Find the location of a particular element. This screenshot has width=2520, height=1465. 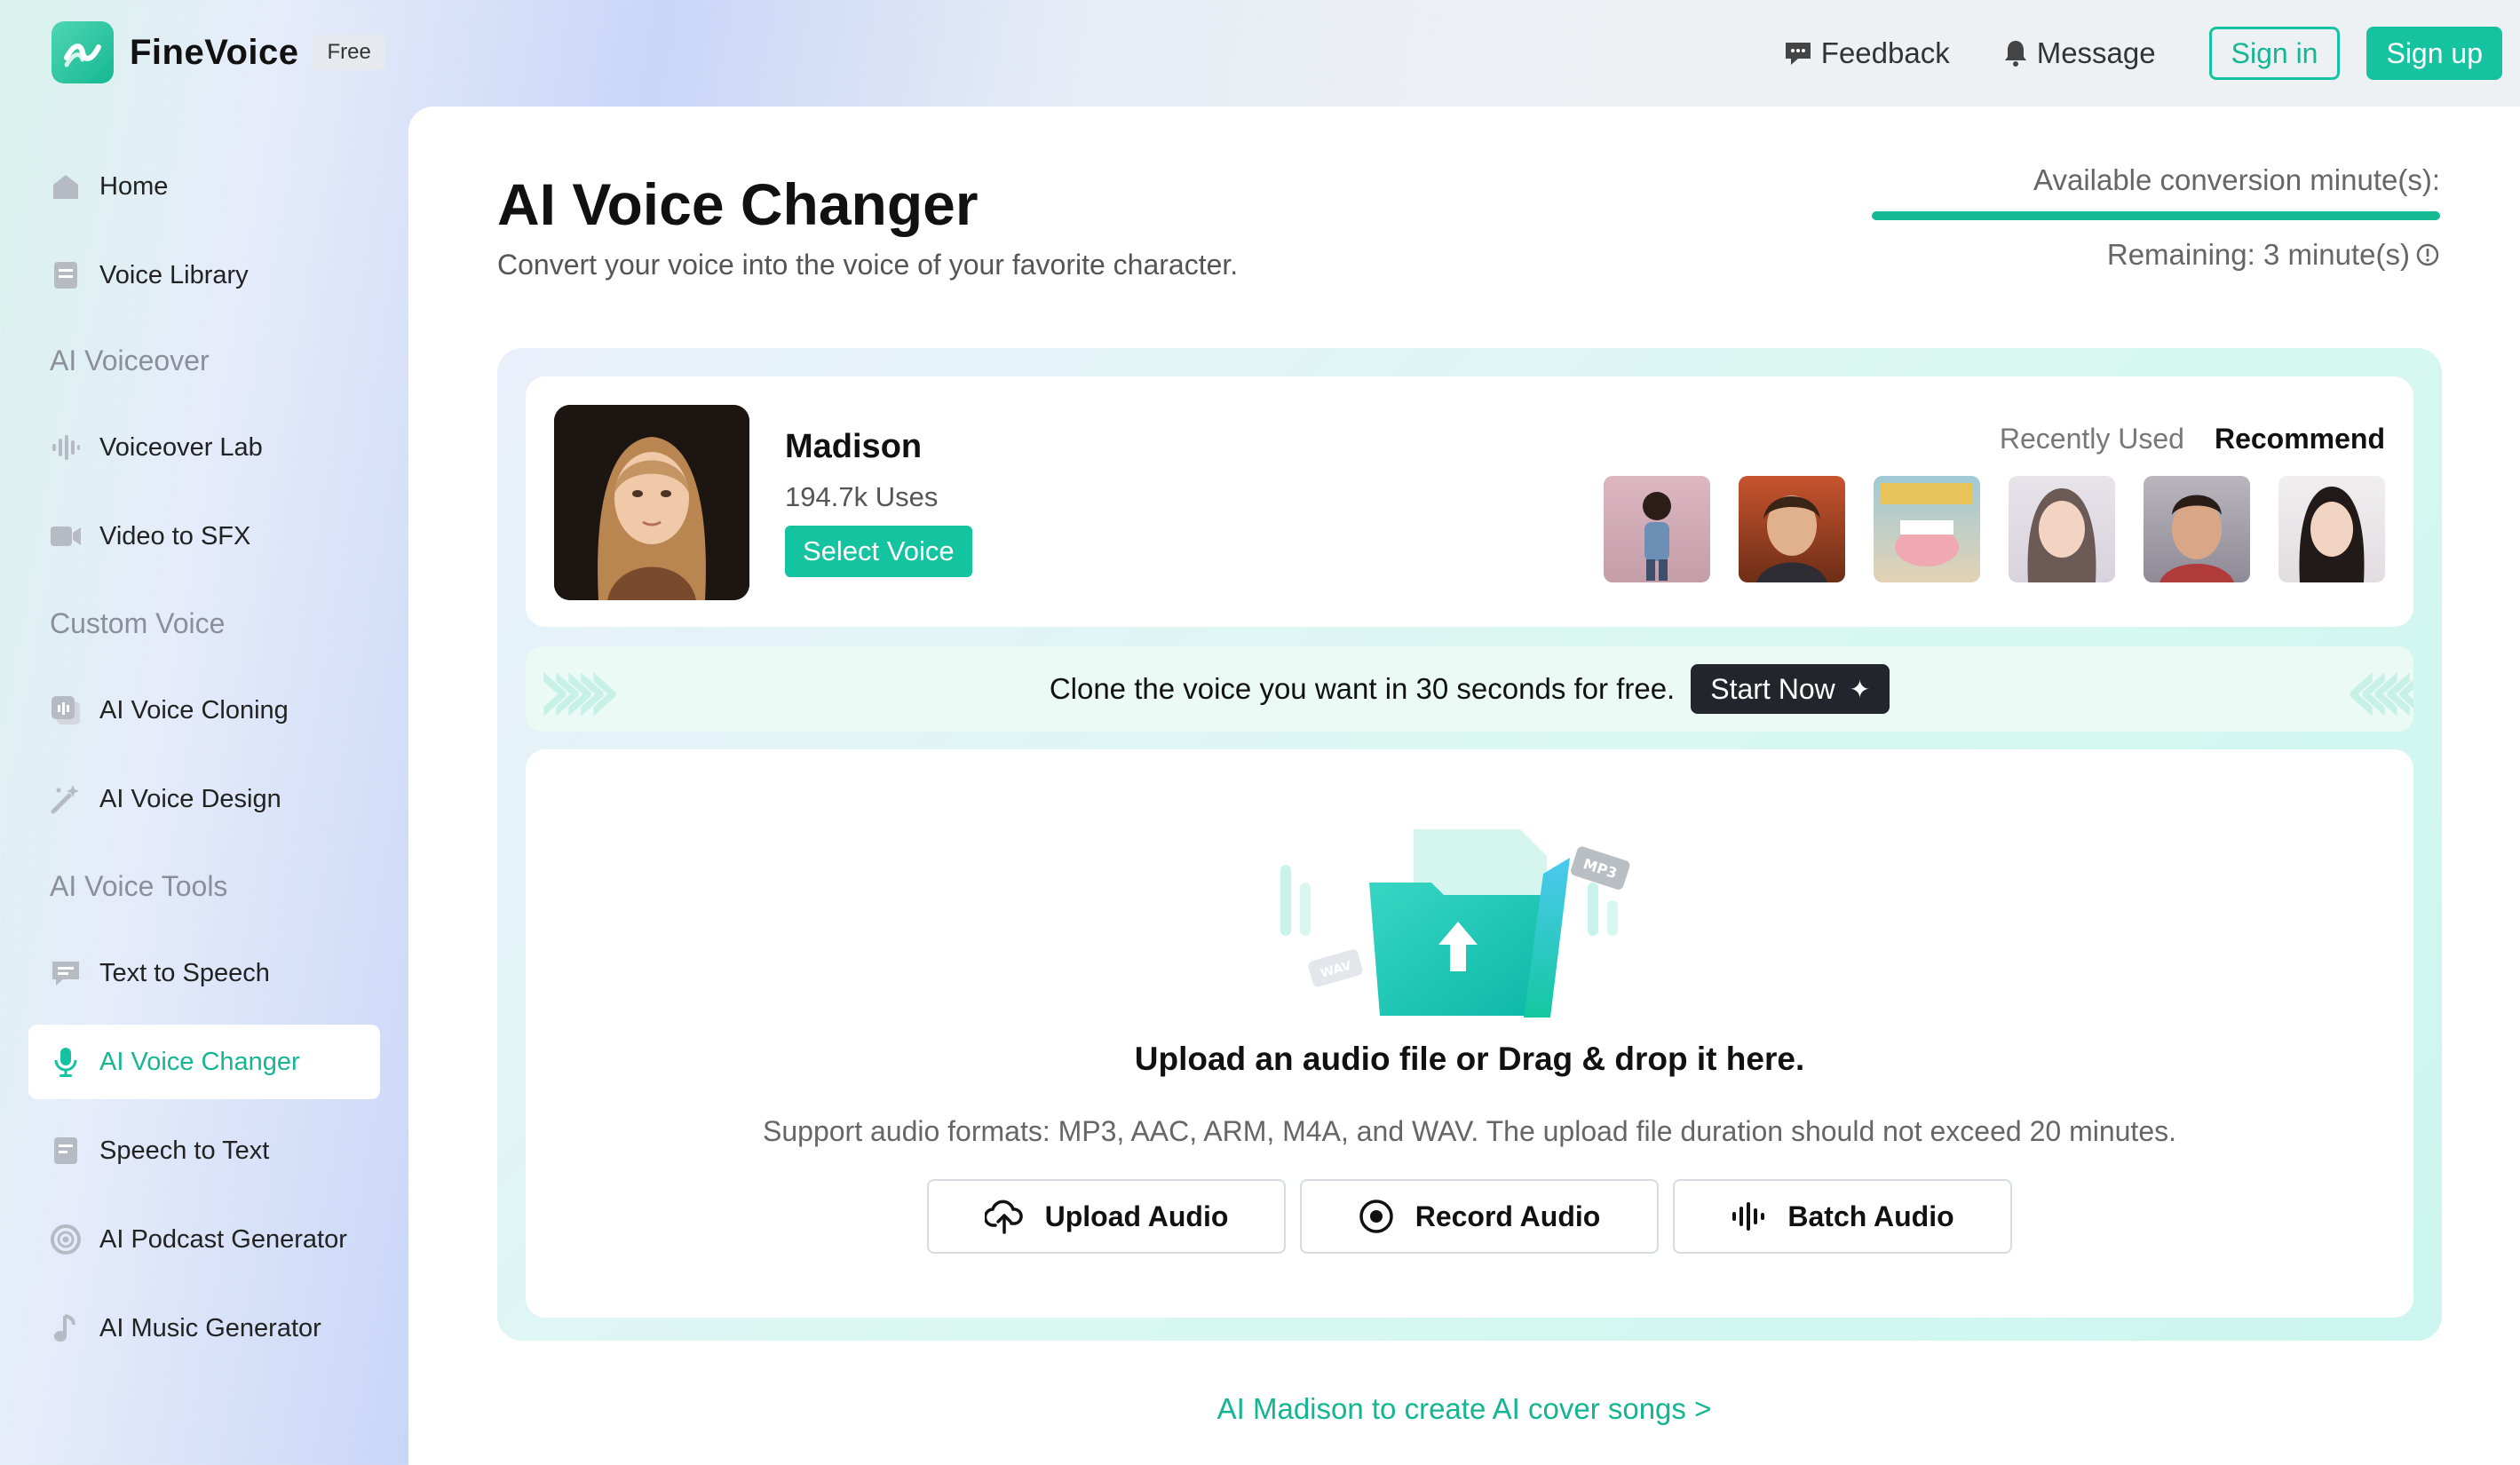

folder-upload-illustration: MP3 WAV is located at coordinates (1455, 924).